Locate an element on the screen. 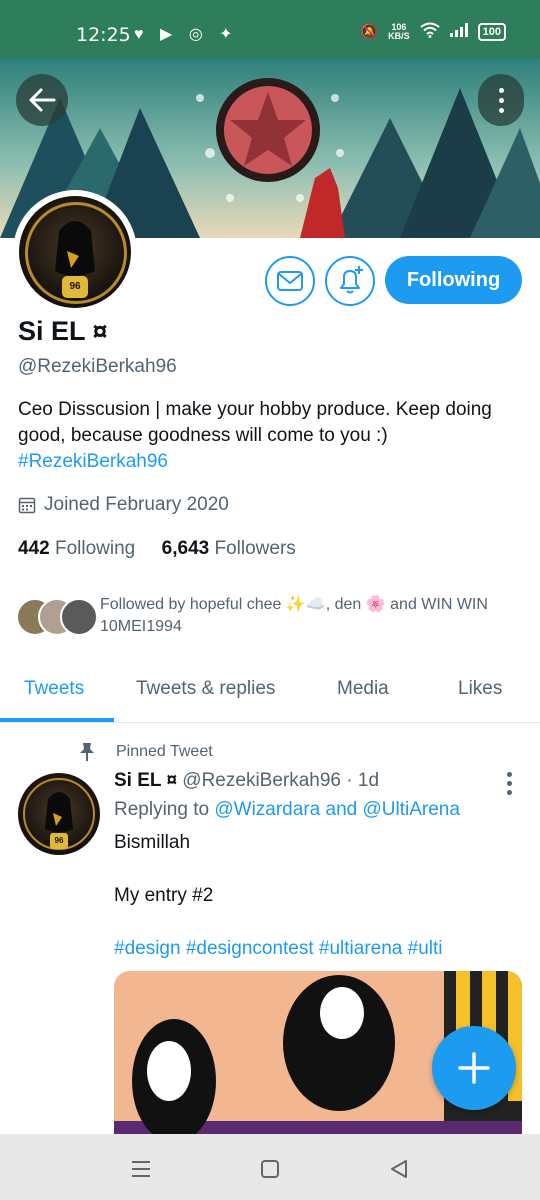  system-nav-bar is located at coordinates (270, 1167).